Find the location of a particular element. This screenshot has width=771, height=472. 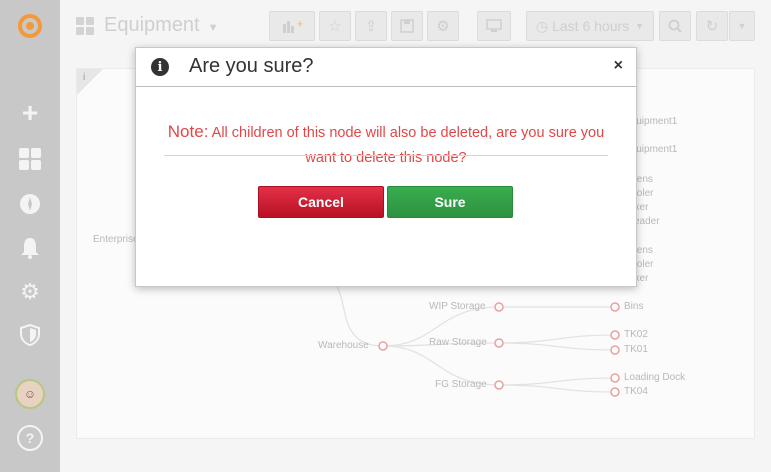

cancel-button: Cancel is located at coordinates (321, 202).